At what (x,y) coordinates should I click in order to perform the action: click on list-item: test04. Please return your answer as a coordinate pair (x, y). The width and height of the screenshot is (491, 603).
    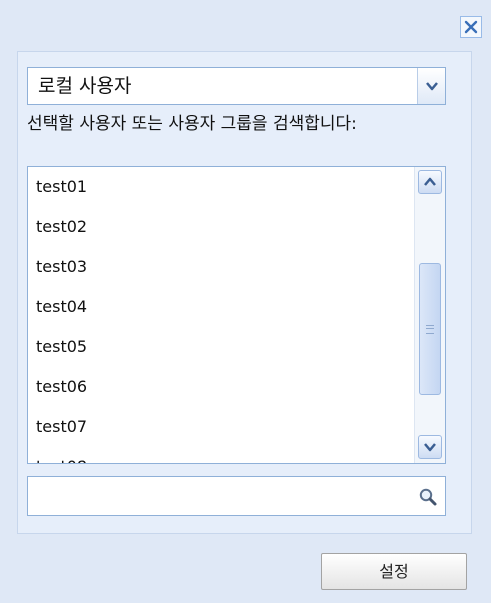
    Looking at the image, I should click on (221, 307).